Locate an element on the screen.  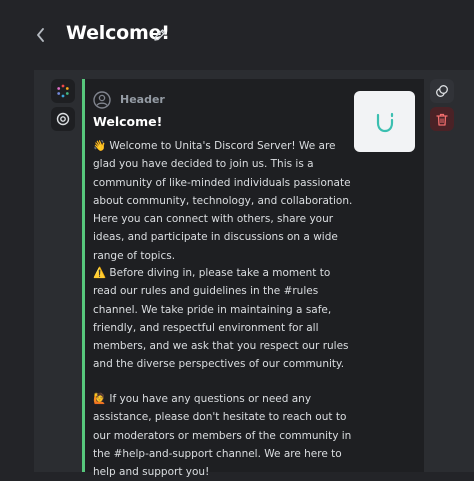
color-picker-button is located at coordinates (63, 91).